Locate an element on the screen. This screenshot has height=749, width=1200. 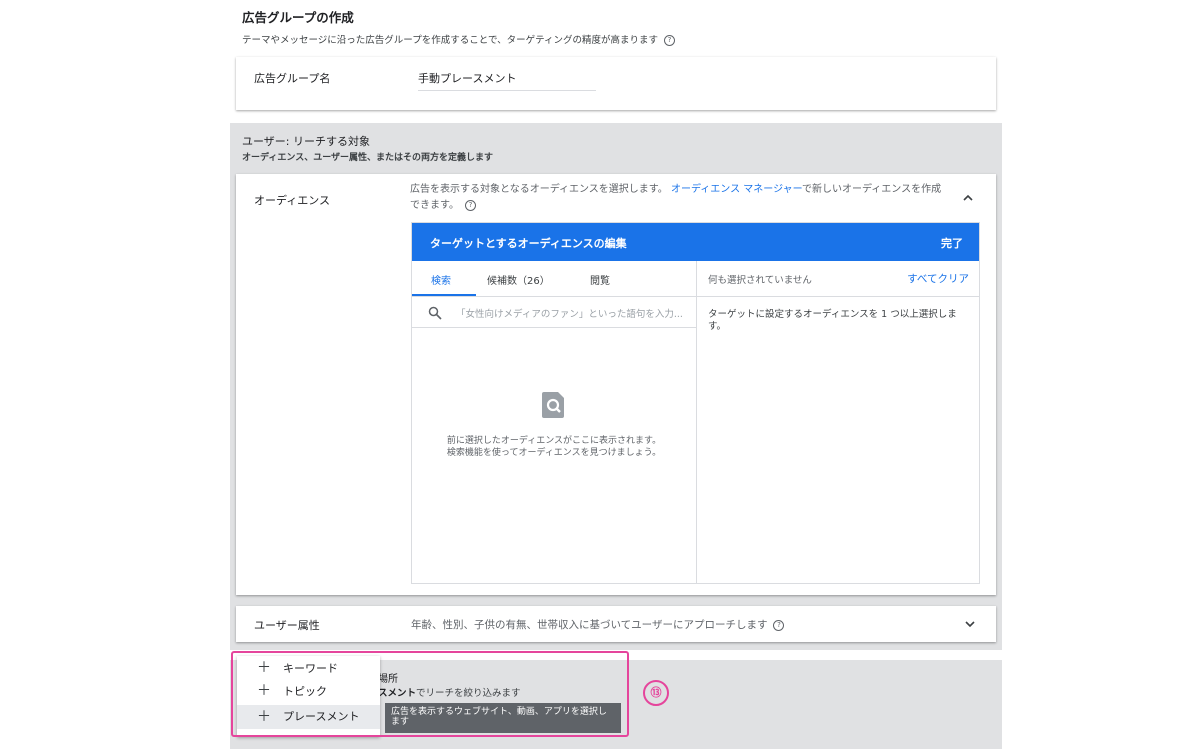
users-section-title: ユーザー: リーチする対象 is located at coordinates (306, 141).